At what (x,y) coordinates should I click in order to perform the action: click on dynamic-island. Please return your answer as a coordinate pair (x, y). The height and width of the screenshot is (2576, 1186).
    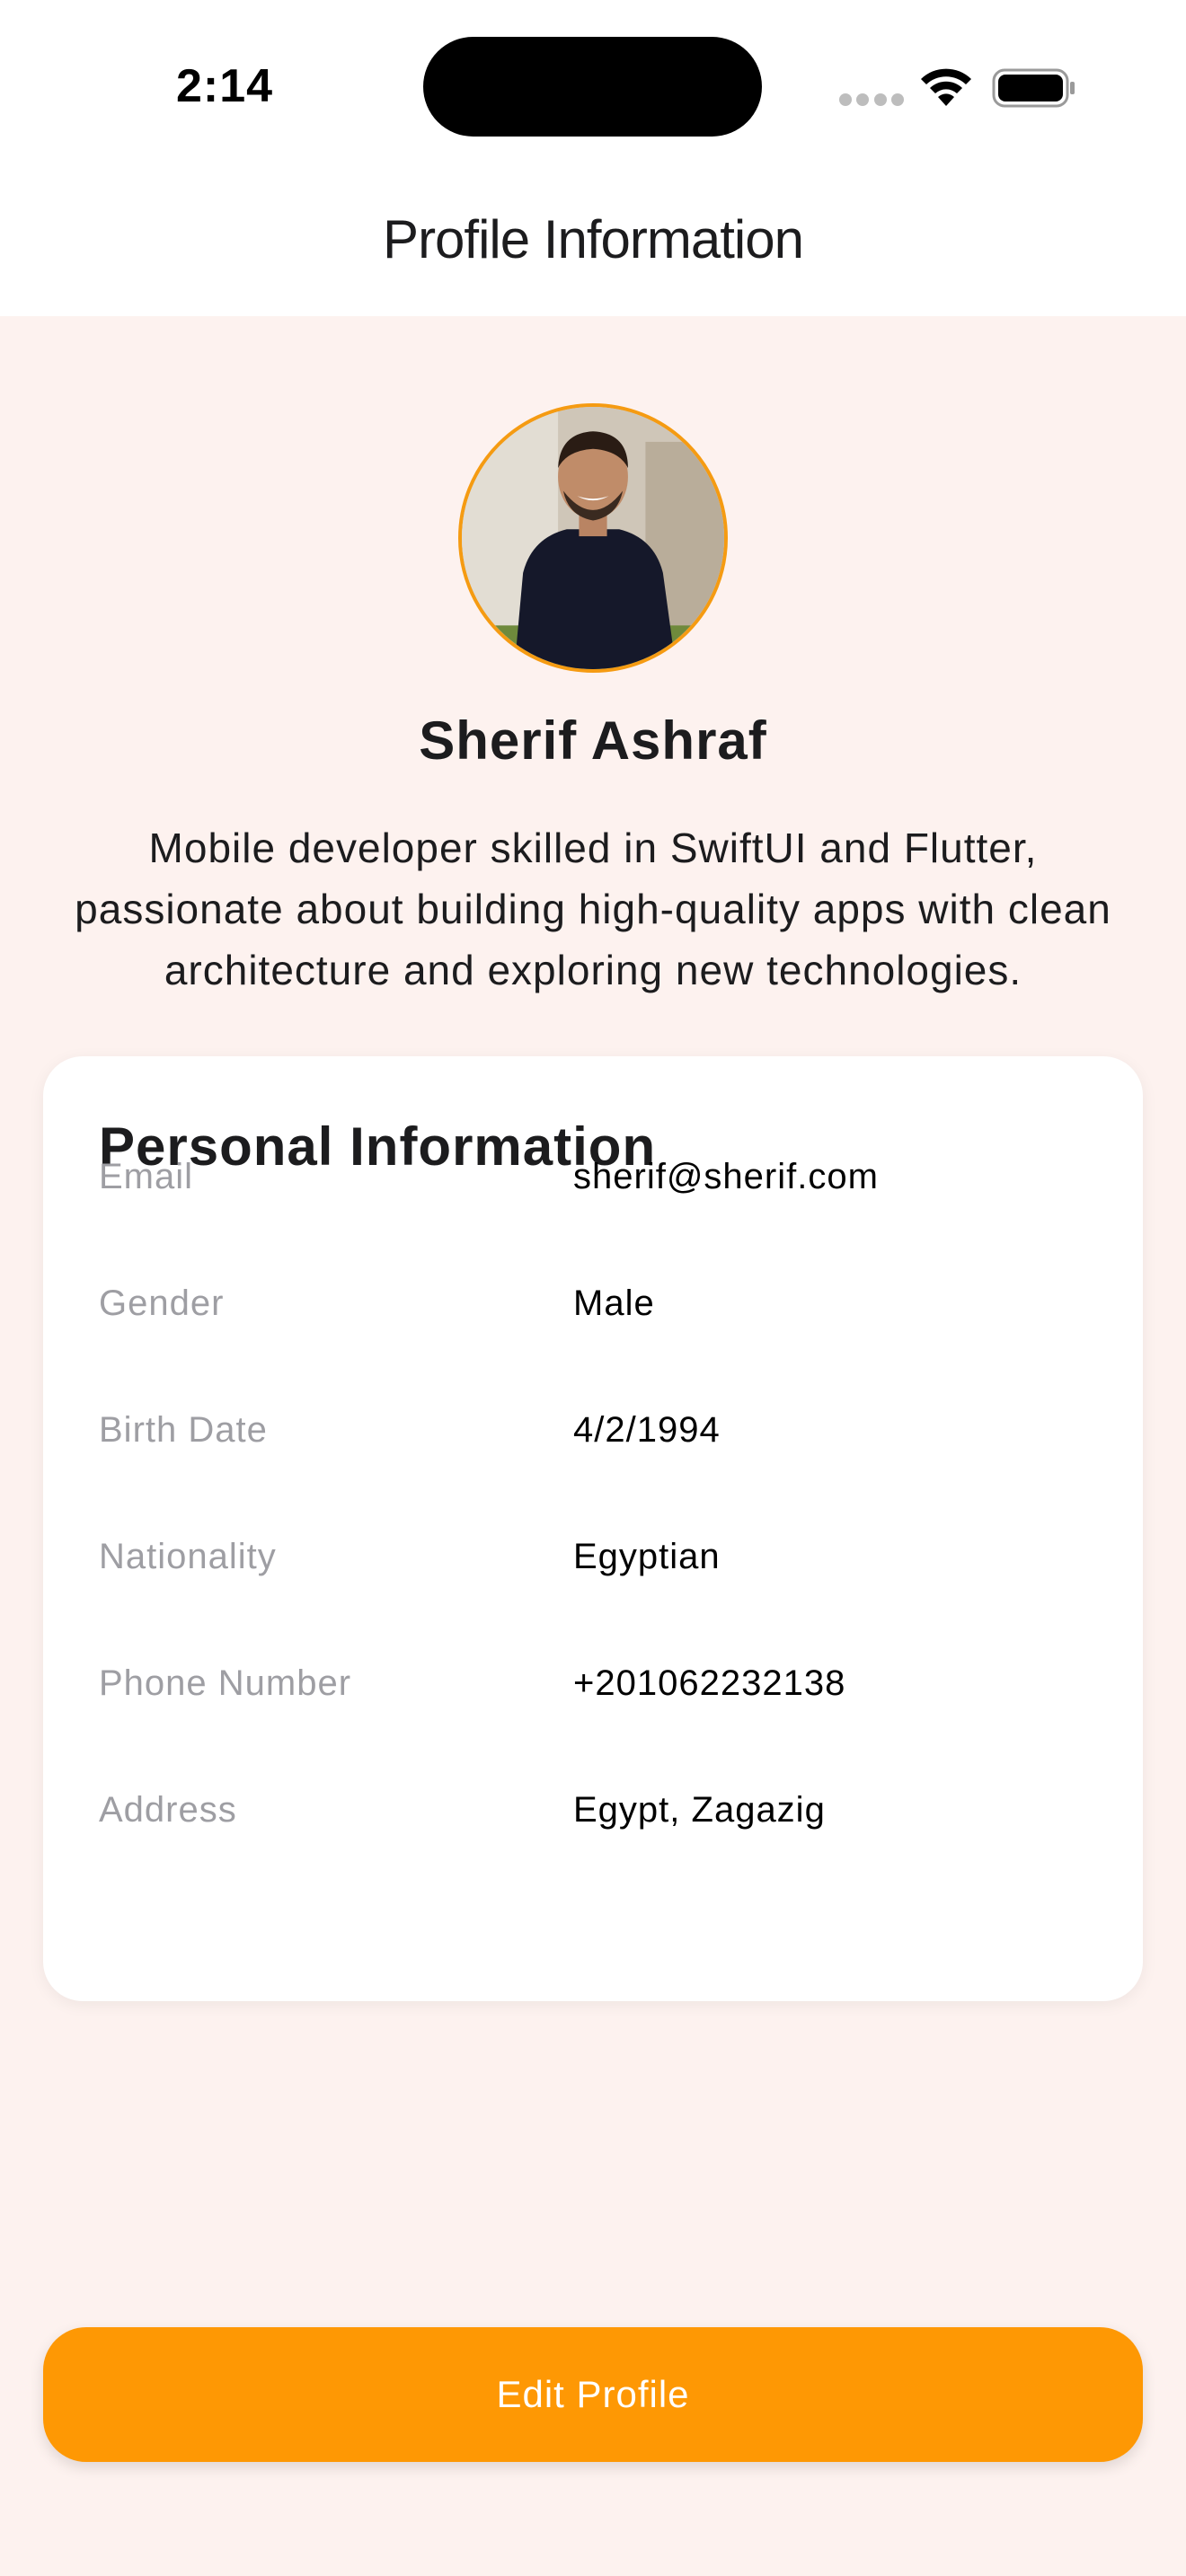
    Looking at the image, I should click on (592, 87).